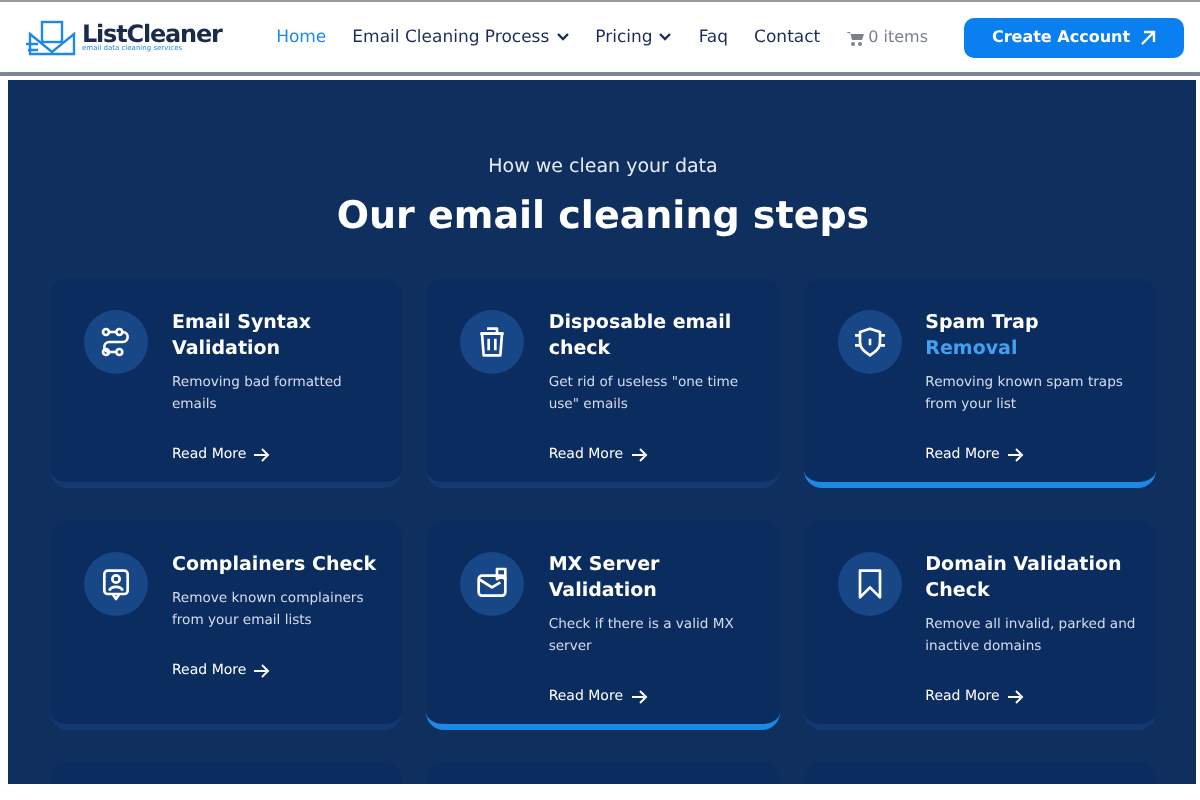  Describe the element at coordinates (275, 565) in the screenshot. I see `card-title: Complainers Check` at that location.